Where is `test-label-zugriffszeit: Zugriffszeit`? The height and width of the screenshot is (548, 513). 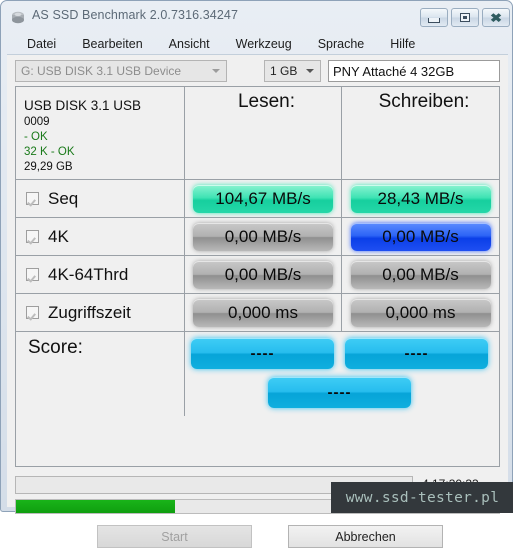
test-label-zugriffszeit: Zugriffszeit is located at coordinates (89, 312).